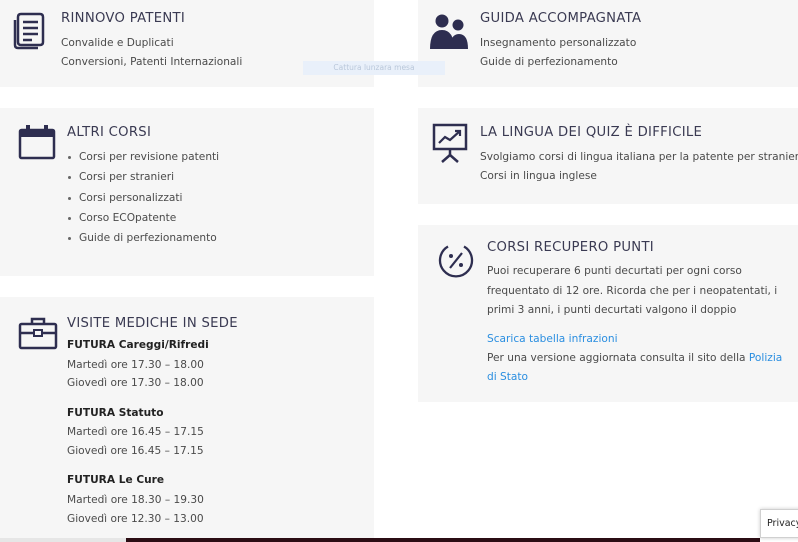 The image size is (798, 542). What do you see at coordinates (765, 358) in the screenshot?
I see `polizia-link: Polizia` at bounding box center [765, 358].